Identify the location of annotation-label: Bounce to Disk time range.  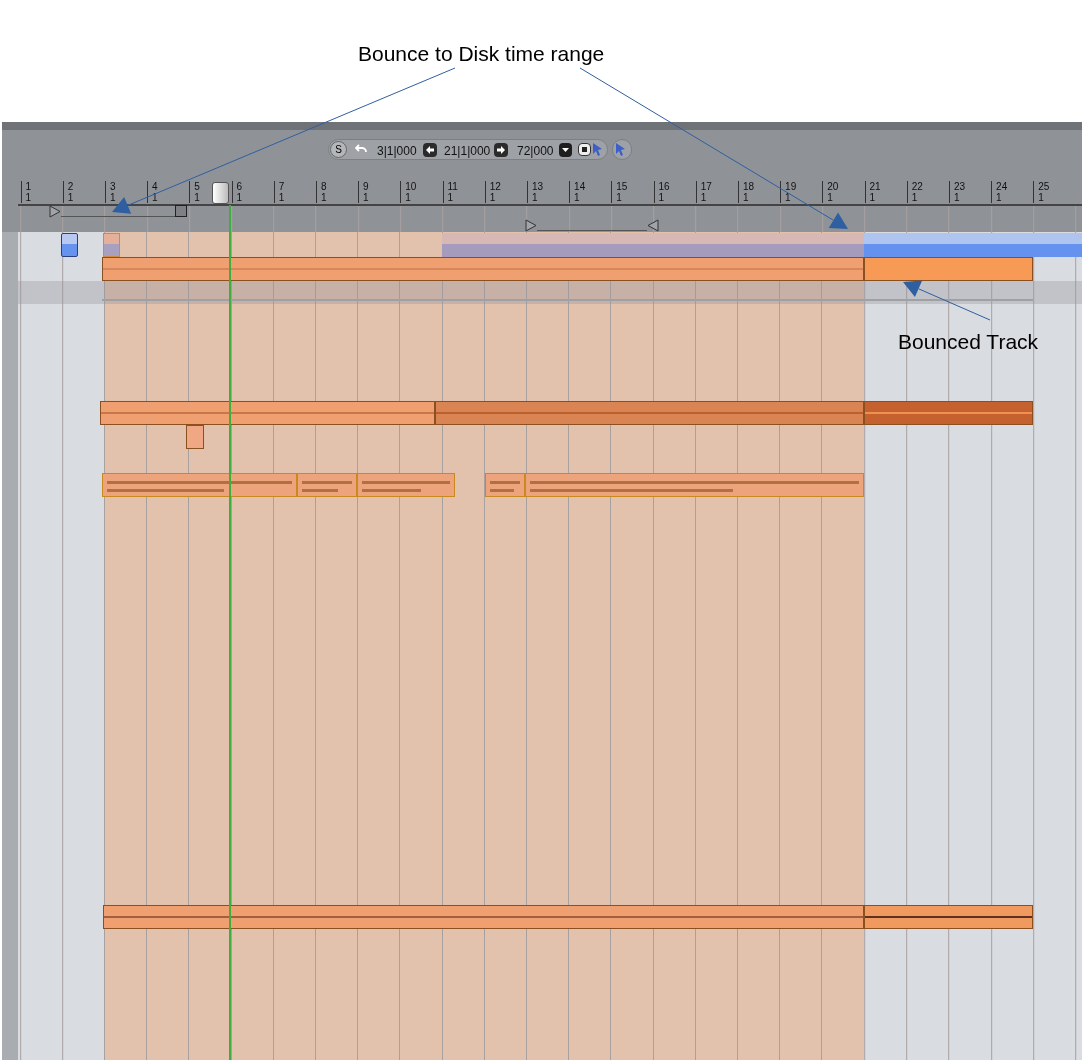
(481, 54).